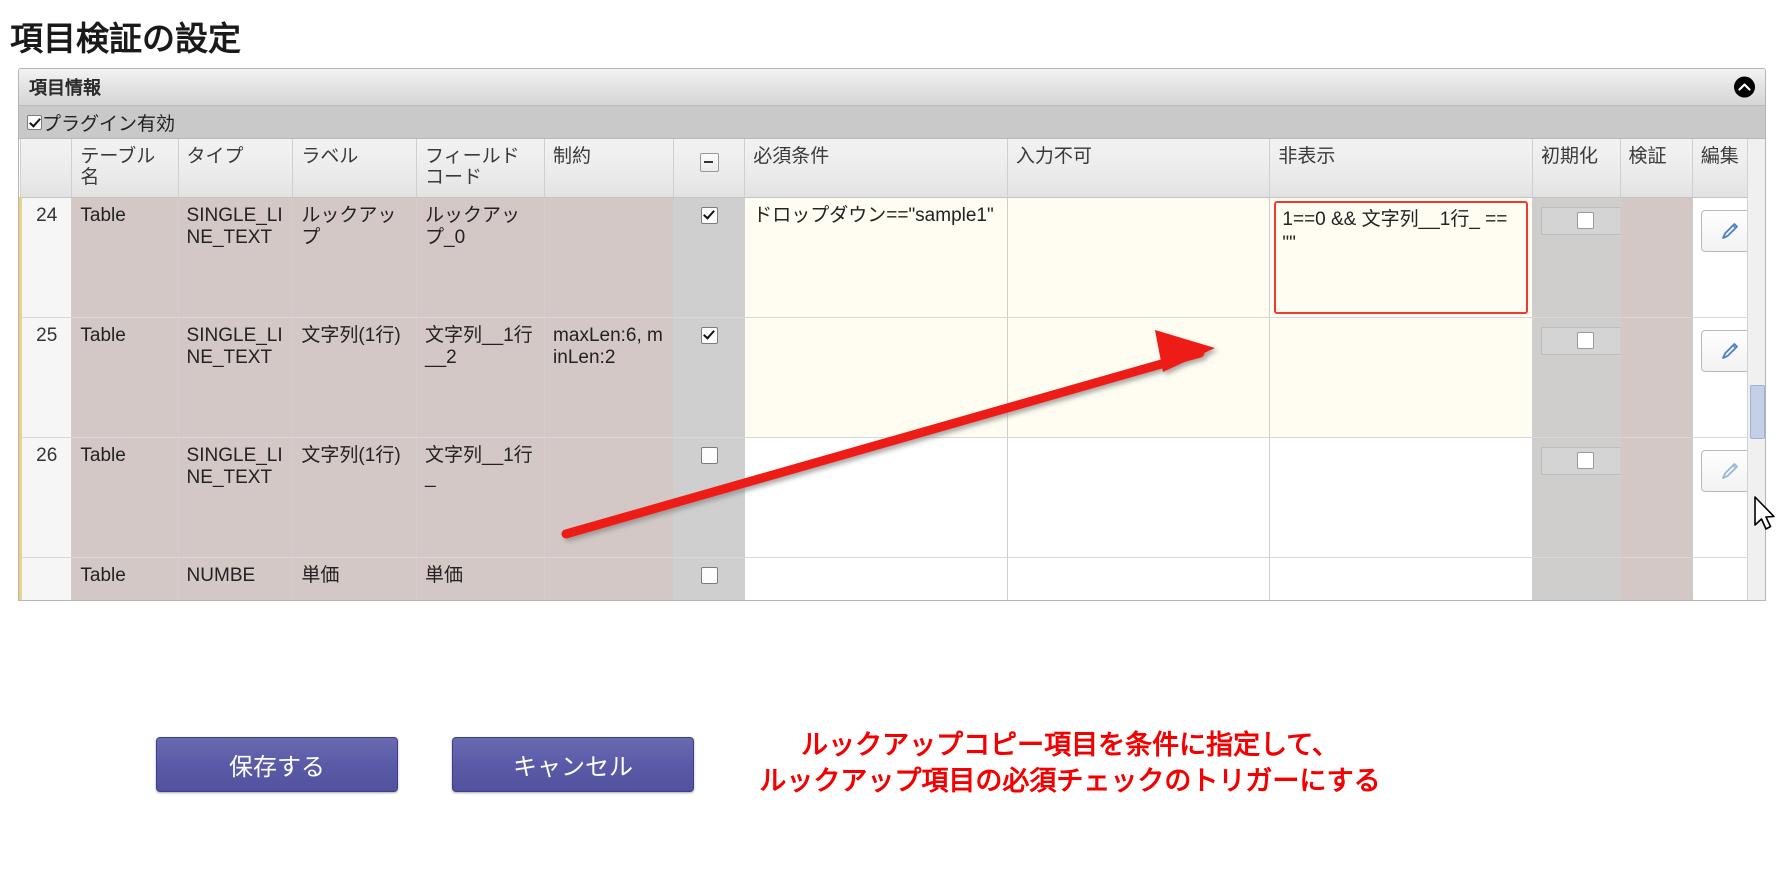 The image size is (1784, 871). What do you see at coordinates (609, 168) in the screenshot?
I see `col-header-constraint: 制約` at bounding box center [609, 168].